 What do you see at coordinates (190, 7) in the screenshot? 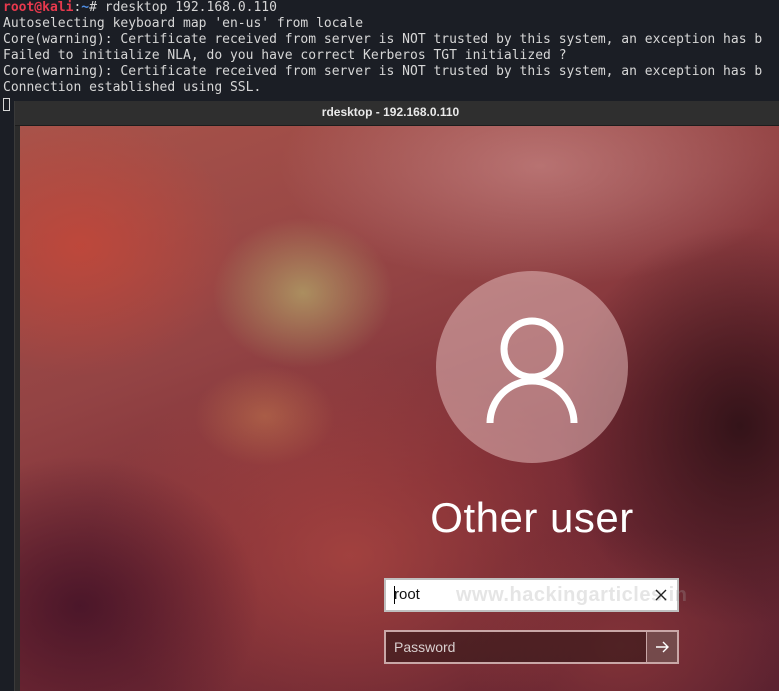
I see `terminal-command: rdesktop 192.168.0.110` at bounding box center [190, 7].